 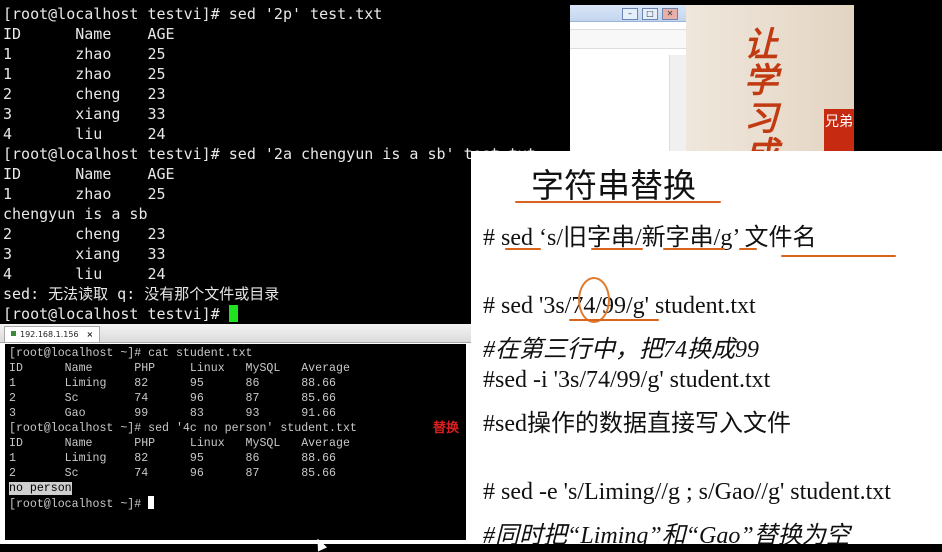 I want to click on slide-line: #同时把“Liming”和“Gao”替换为空, so click(x=666, y=533).